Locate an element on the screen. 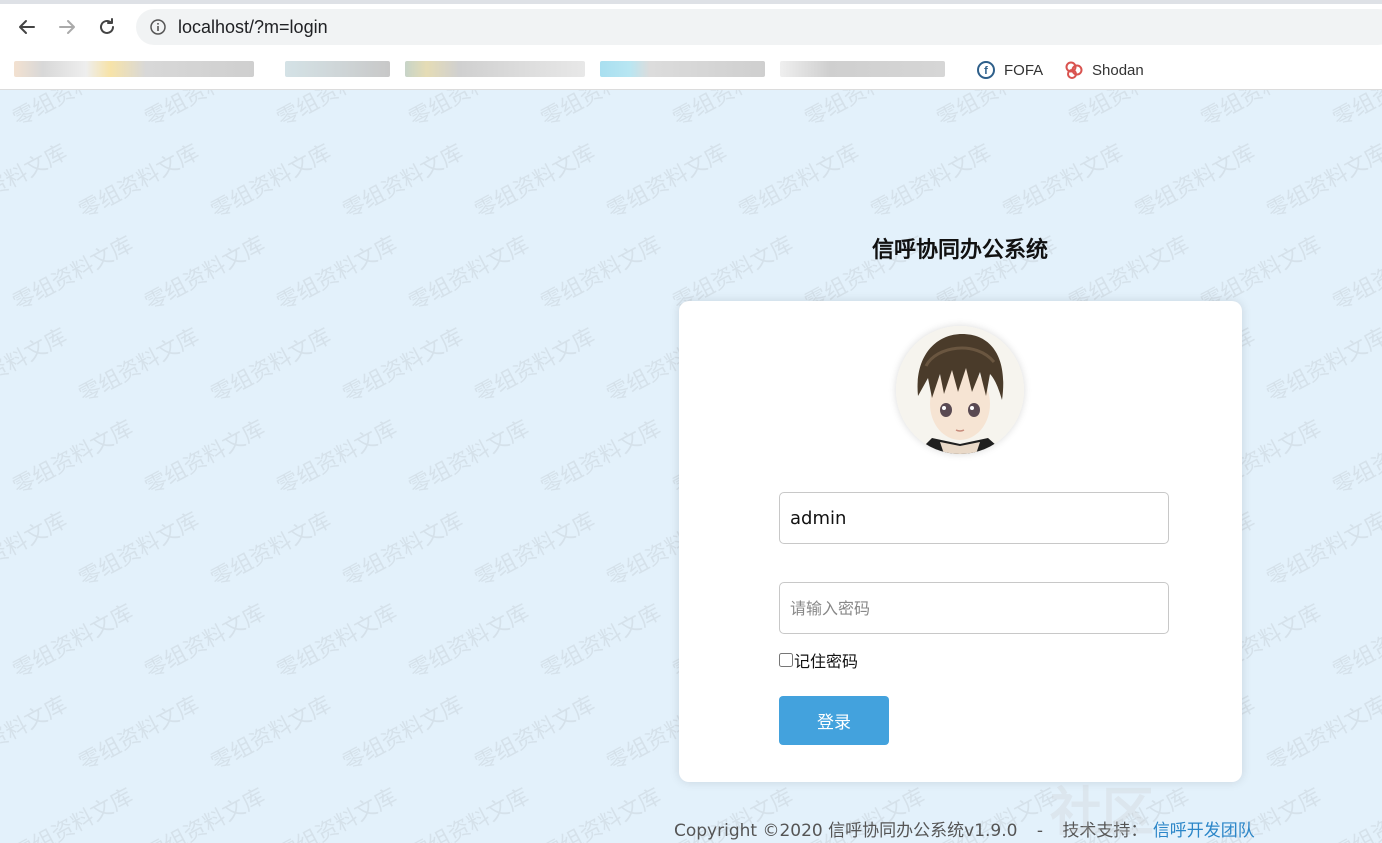 This screenshot has height=843, width=1382. browser-chrome: localhost/?m=login f FOFA Shodan is located at coordinates (691, 45).